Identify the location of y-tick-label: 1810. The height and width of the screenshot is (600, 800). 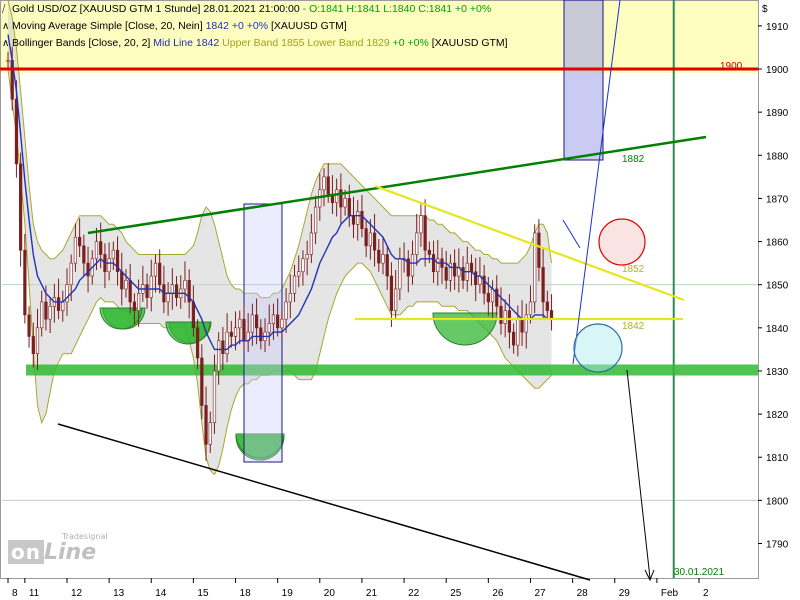
(777, 458).